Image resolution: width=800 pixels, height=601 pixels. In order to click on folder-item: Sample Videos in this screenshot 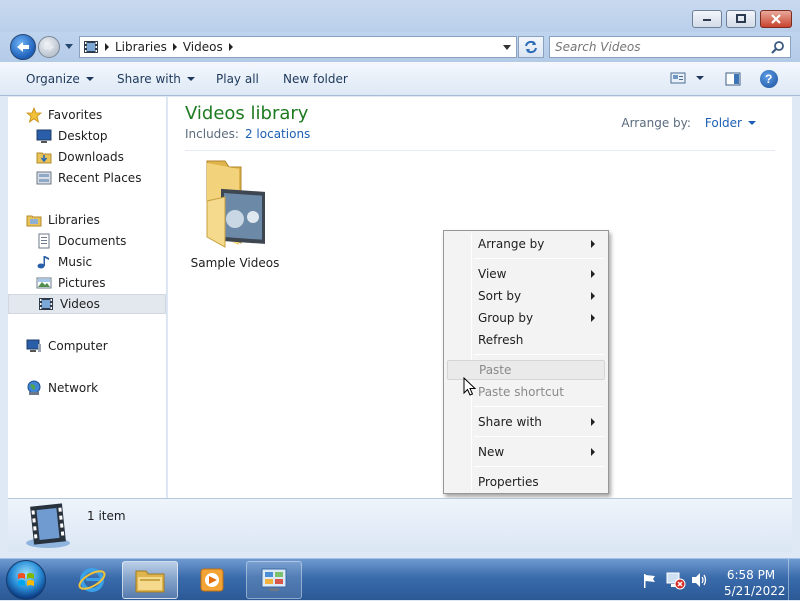, I will do `click(235, 213)`.